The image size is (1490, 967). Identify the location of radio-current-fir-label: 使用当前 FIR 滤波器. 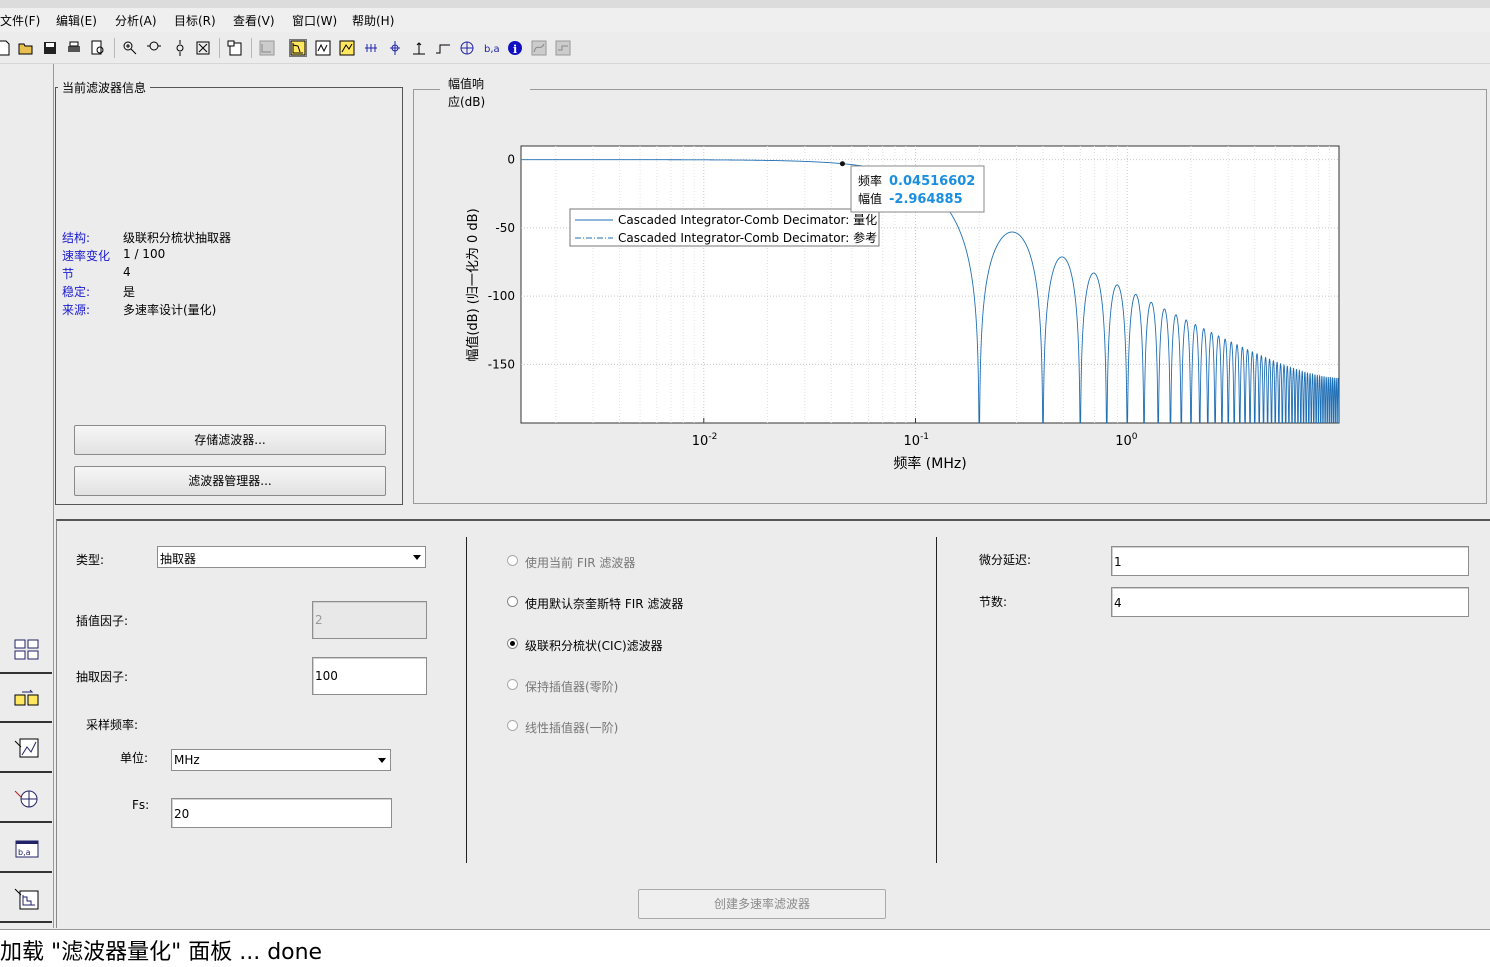
(580, 563).